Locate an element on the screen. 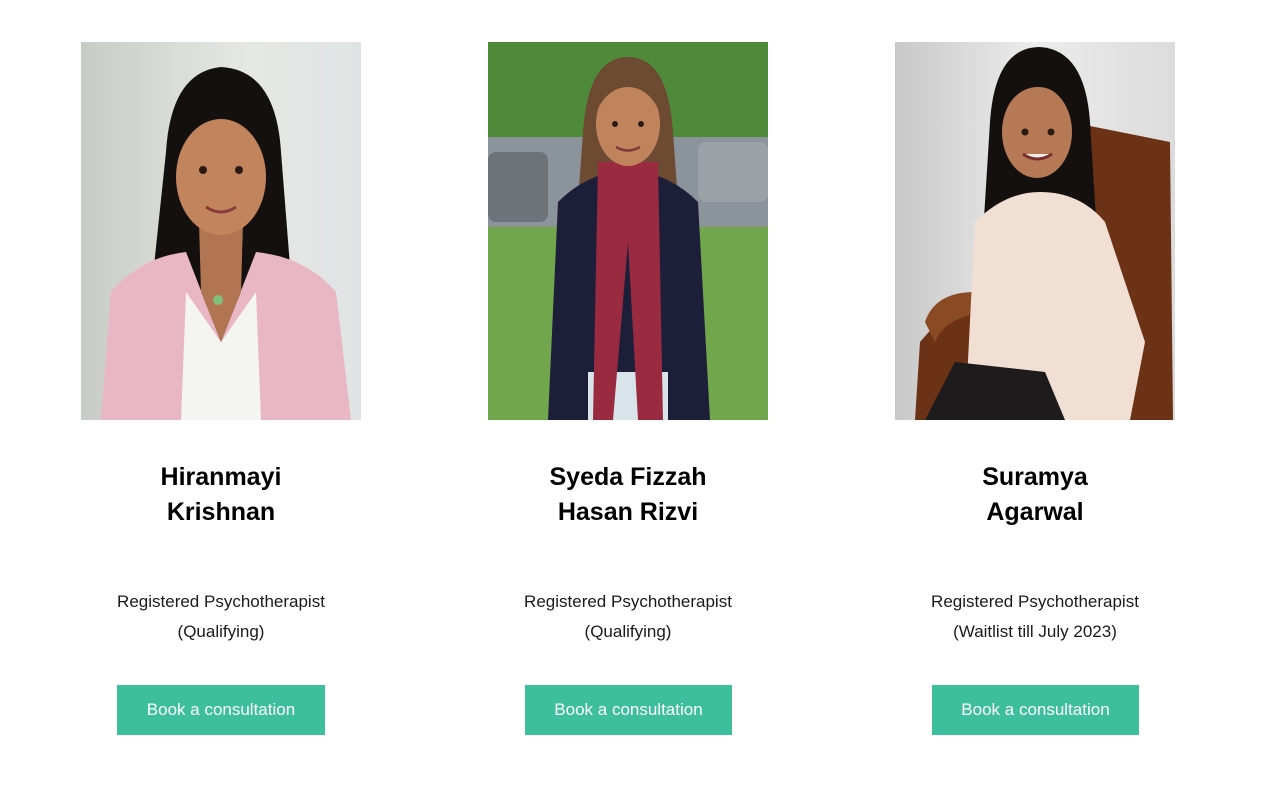 This screenshot has height=785, width=1271. member-name-line: Hiranmayi is located at coordinates (221, 477).